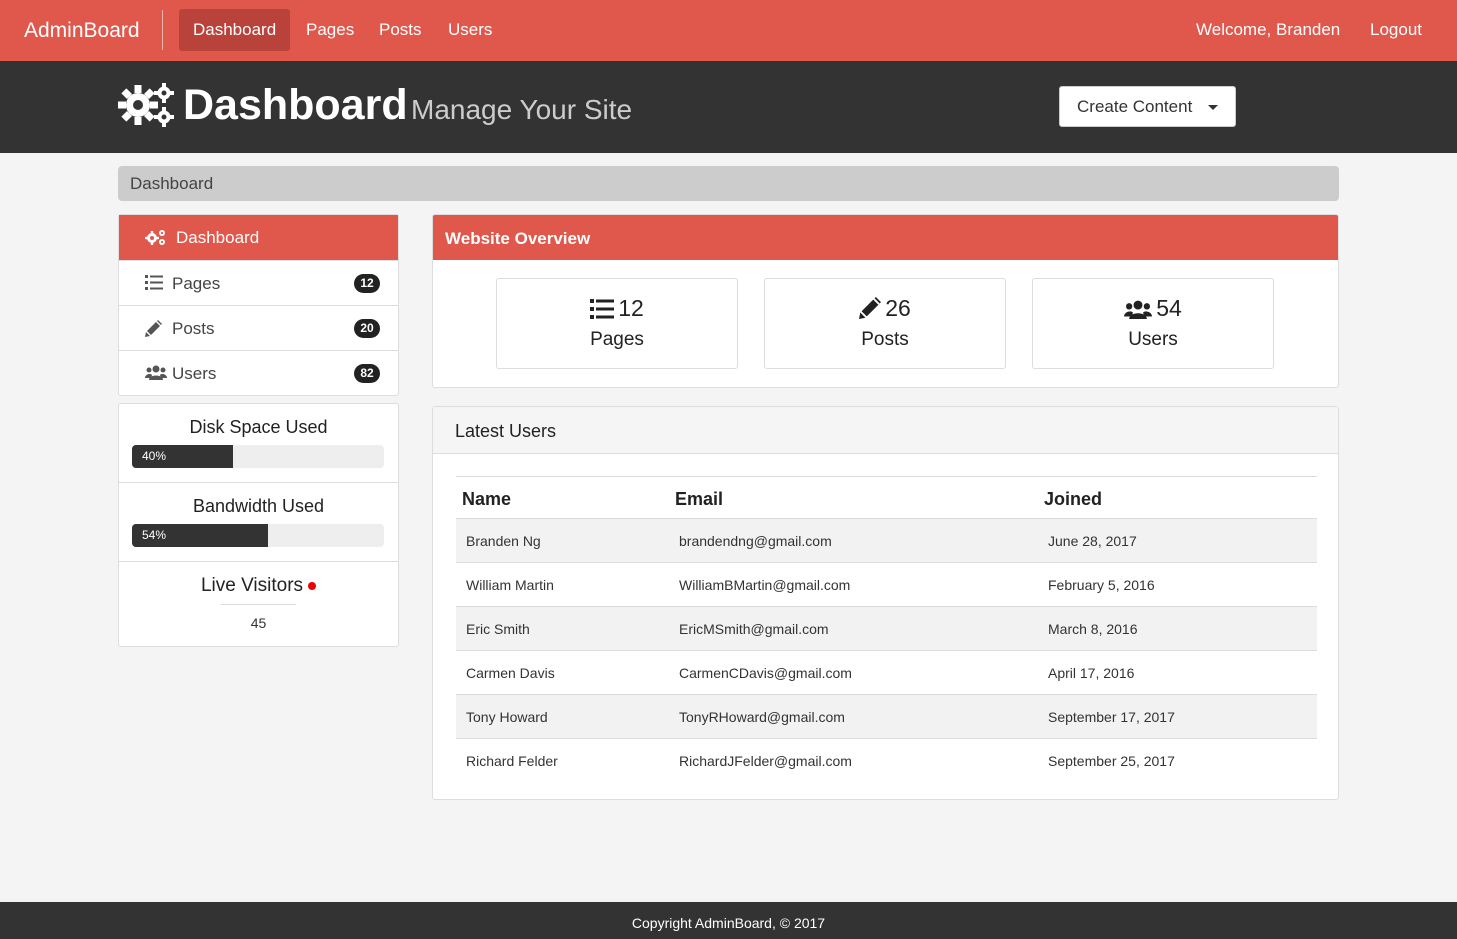 The height and width of the screenshot is (939, 1457). Describe the element at coordinates (507, 717) in the screenshot. I see `cell-name: Tony Howard` at that location.